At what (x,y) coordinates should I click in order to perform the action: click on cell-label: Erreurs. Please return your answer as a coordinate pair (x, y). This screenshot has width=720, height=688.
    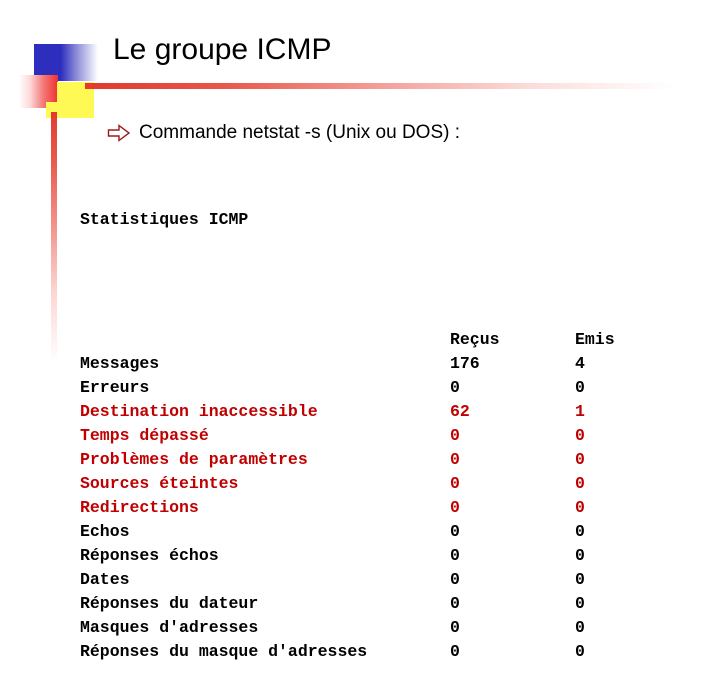
    Looking at the image, I should click on (115, 387).